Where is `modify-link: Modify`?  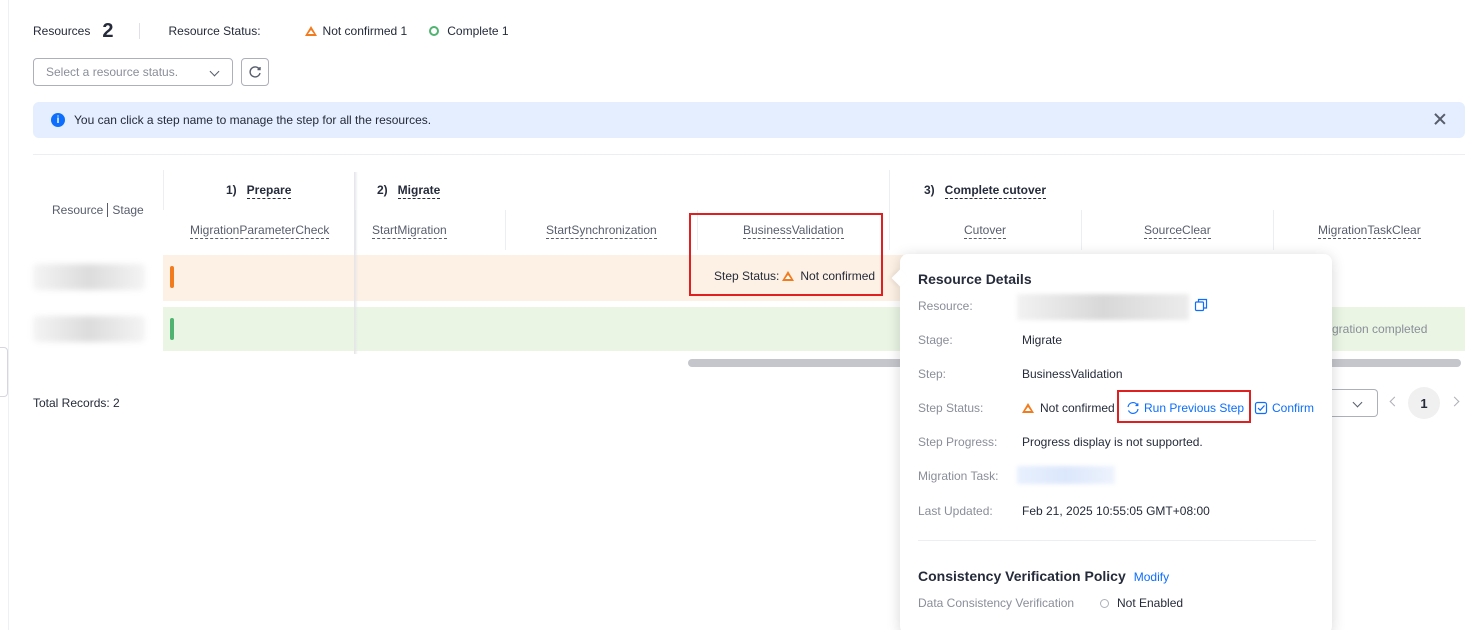 modify-link: Modify is located at coordinates (1151, 577).